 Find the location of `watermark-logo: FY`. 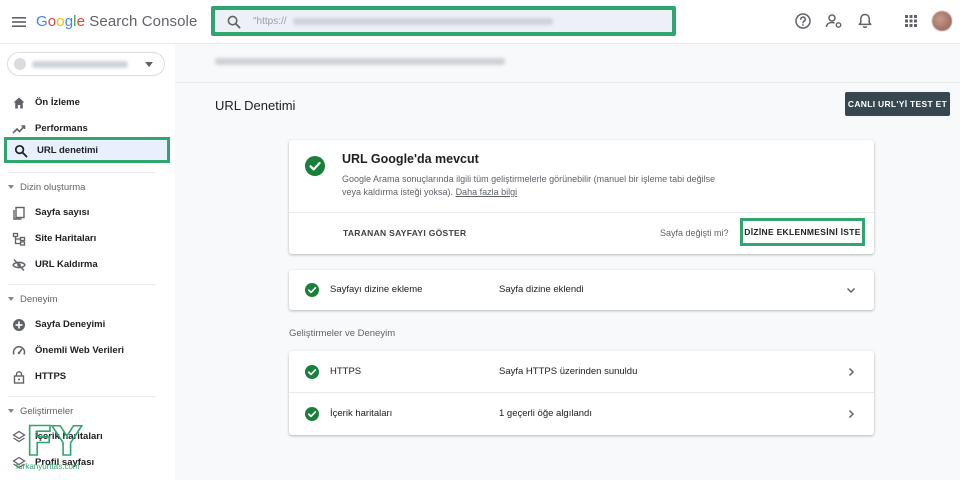

watermark-logo: FY is located at coordinates (53, 442).